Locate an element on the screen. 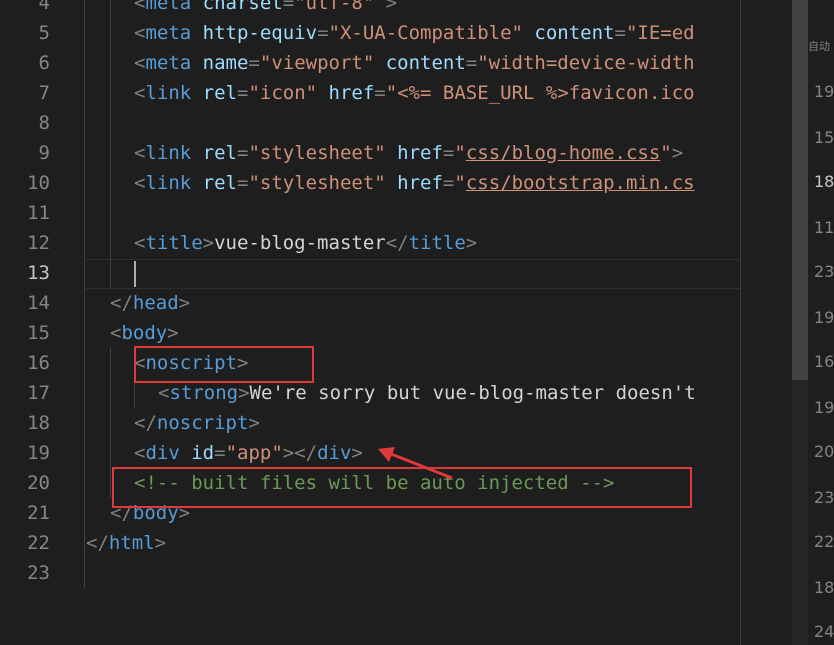 The width and height of the screenshot is (834, 645). code-line: 11 is located at coordinates (370, 213).